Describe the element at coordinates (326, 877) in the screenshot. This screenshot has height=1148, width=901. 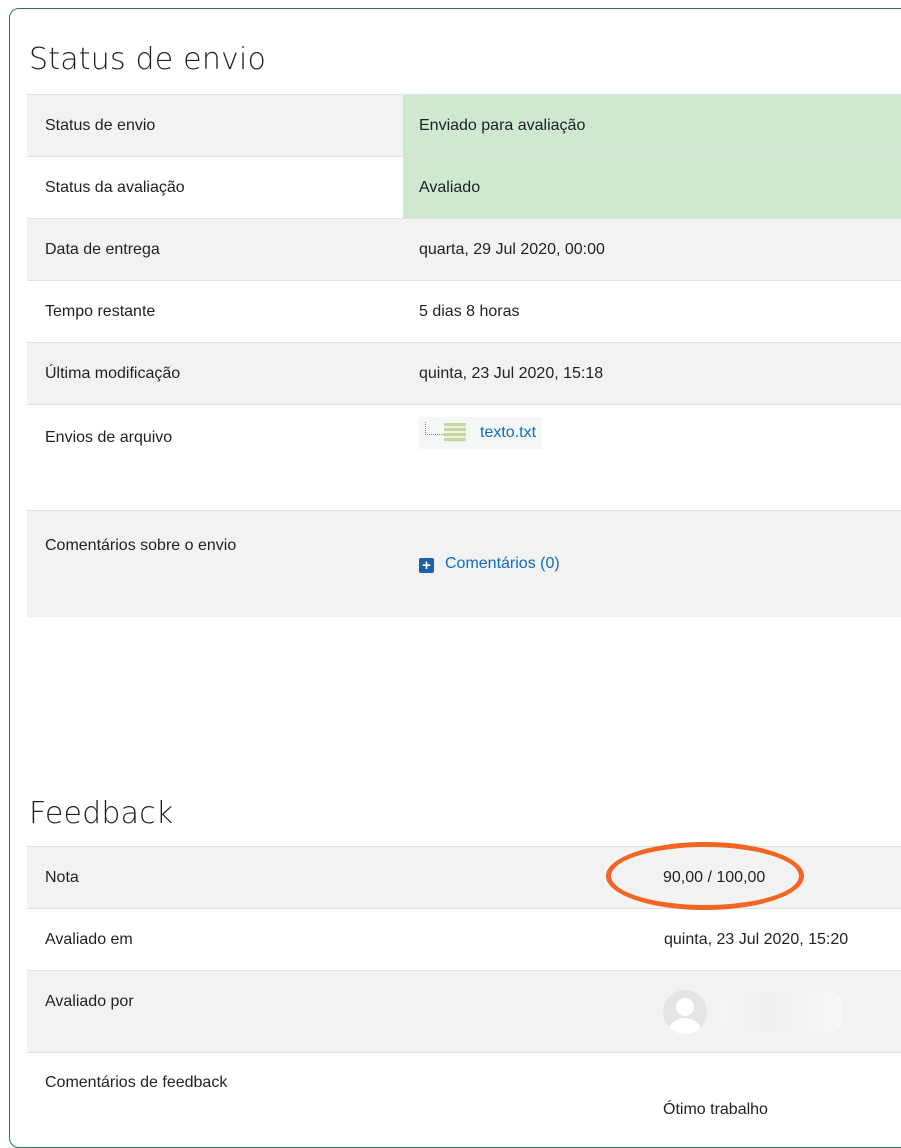
I see `row-label: Nota` at that location.